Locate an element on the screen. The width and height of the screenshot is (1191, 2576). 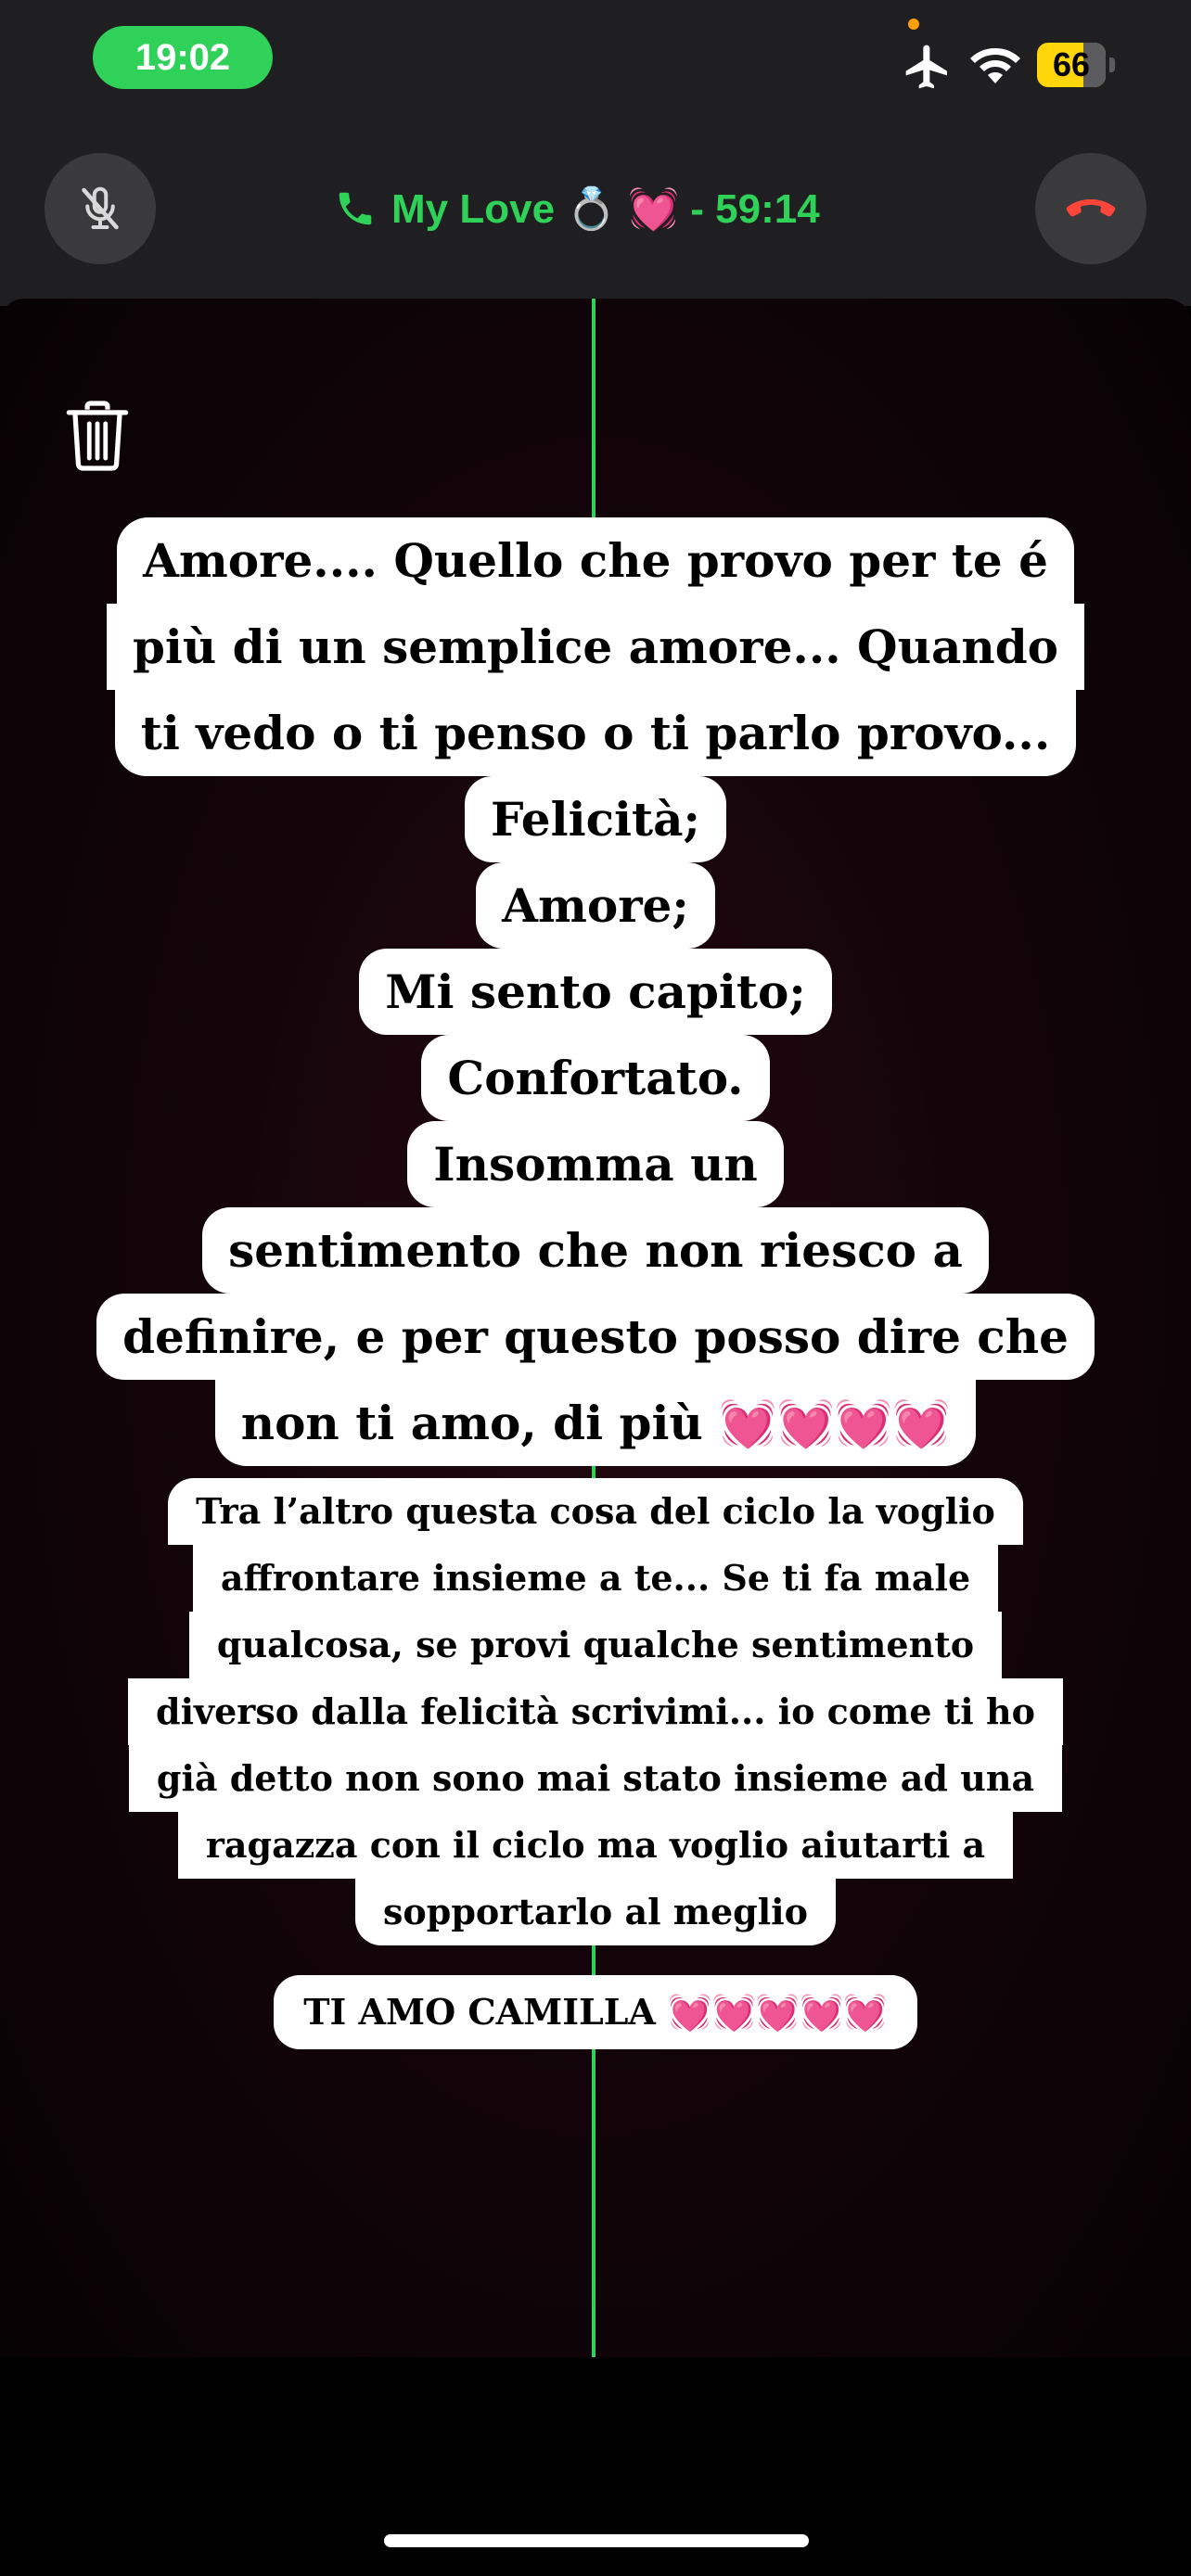
story-text-sticker-love: TI AMO CAMILLA 💓💓💓💓💓 is located at coordinates (595, 2012).